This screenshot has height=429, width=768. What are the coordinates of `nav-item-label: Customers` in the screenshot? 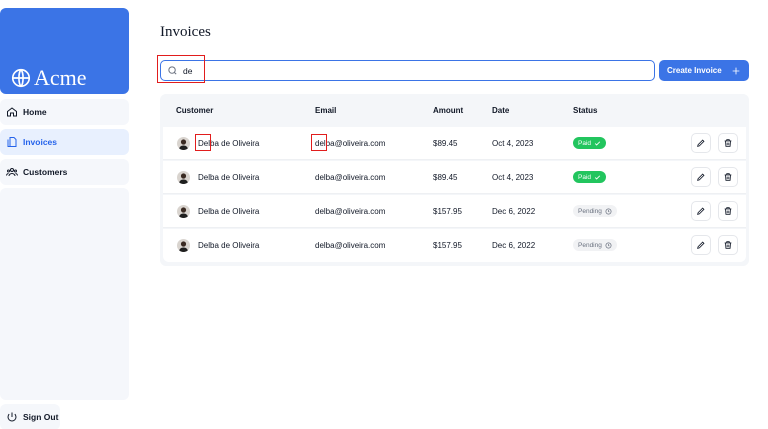 It's located at (45, 172).